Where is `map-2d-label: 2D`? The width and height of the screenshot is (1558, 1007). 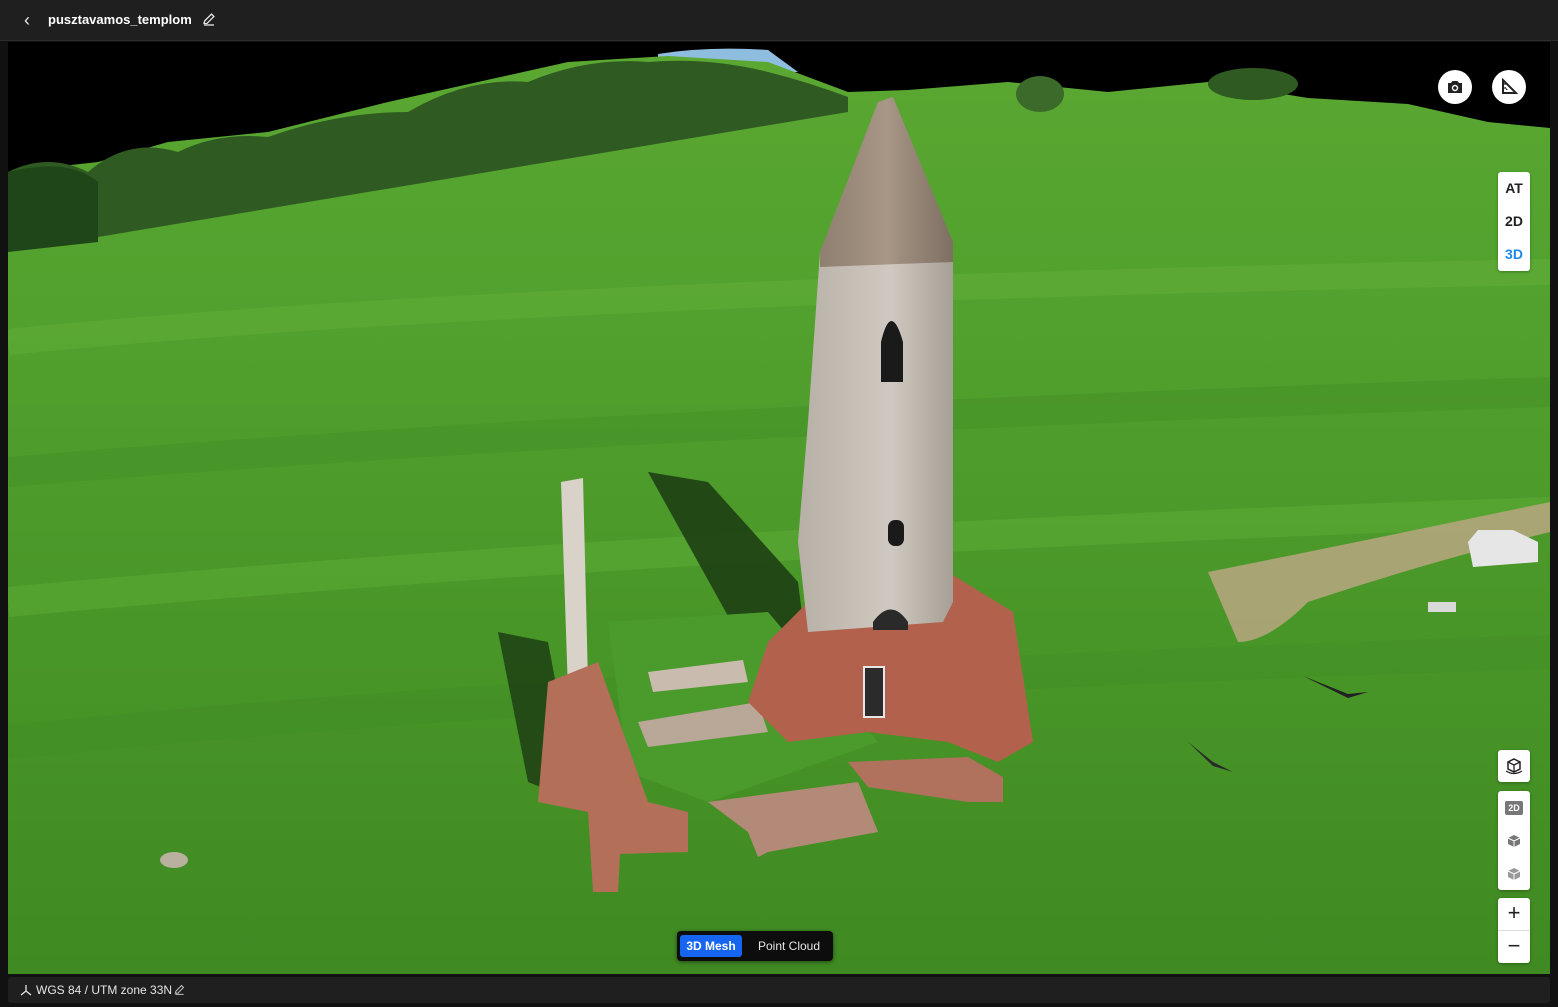
map-2d-label: 2D is located at coordinates (1514, 807).